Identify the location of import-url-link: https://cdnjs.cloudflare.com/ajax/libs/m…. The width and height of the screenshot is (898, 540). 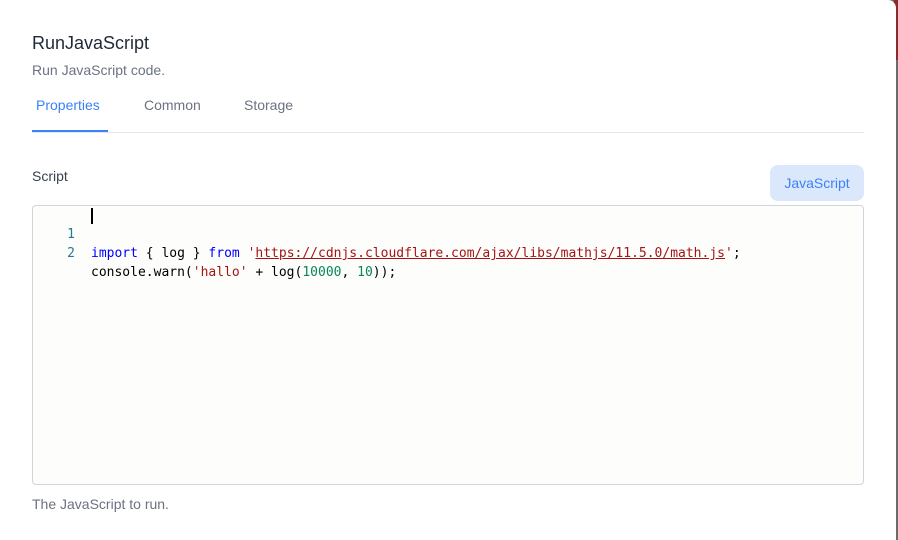
(490, 253).